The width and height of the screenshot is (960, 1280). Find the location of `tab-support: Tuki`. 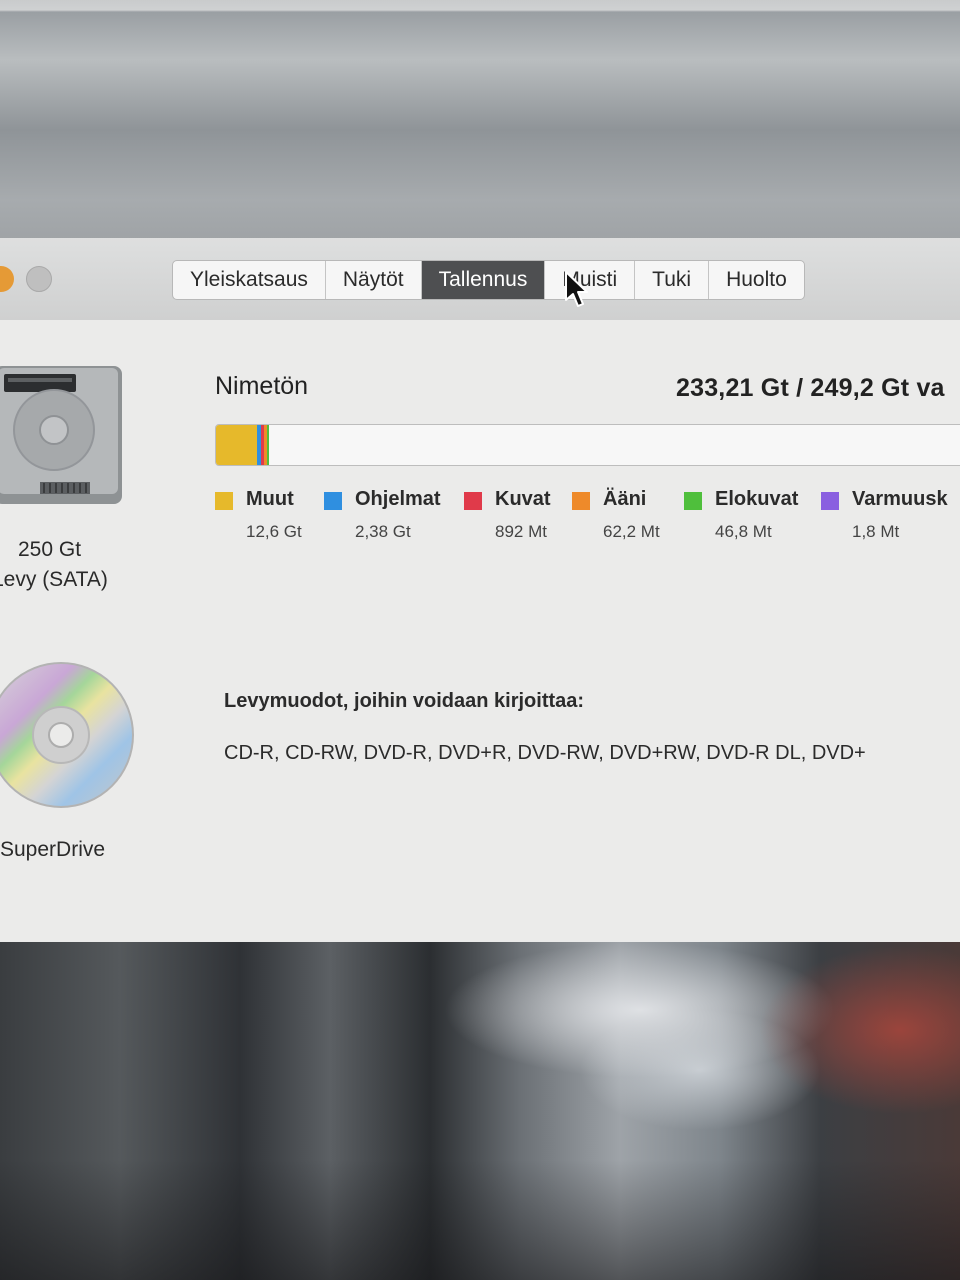

tab-support: Tuki is located at coordinates (672, 280).